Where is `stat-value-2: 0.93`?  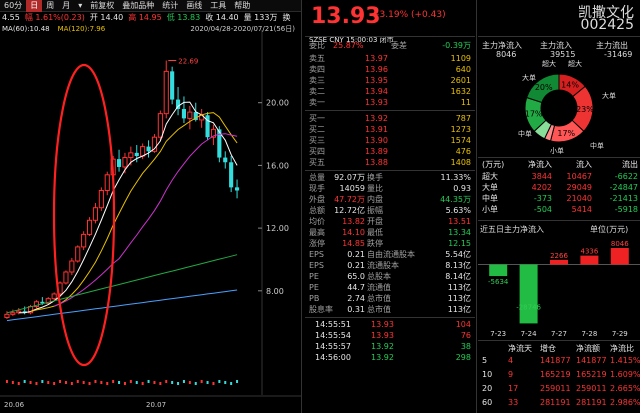
stat-value-2: 0.93 is located at coordinates (462, 188).